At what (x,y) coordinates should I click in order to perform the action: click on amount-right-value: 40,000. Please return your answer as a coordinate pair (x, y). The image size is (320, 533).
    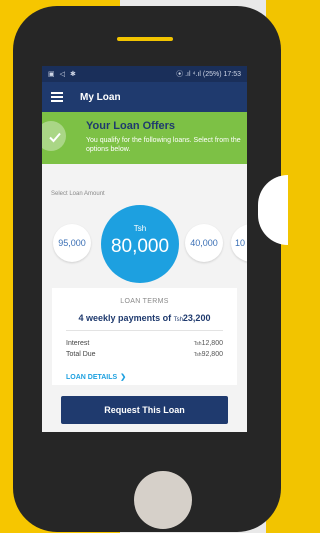
    Looking at the image, I should click on (204, 243).